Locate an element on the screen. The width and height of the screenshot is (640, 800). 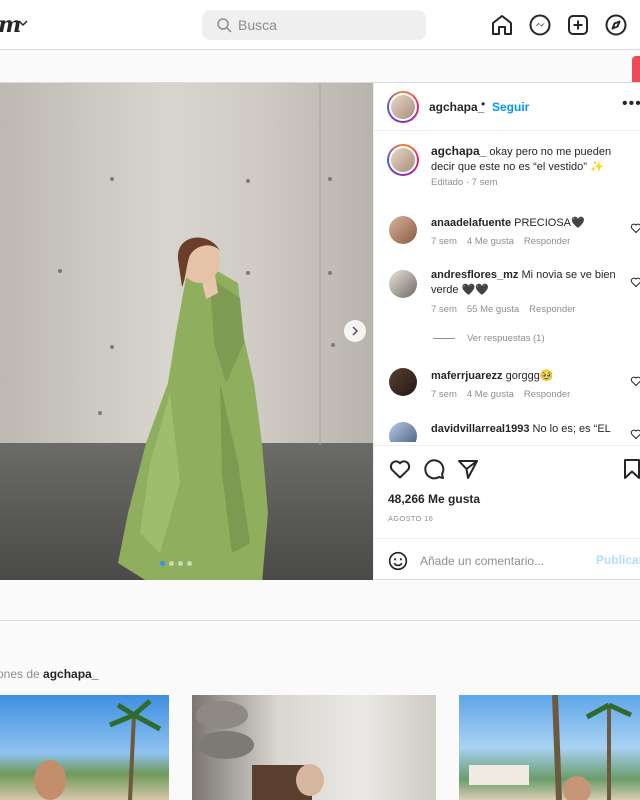
view-replies-button: Ver respuestas (1) is located at coordinates (489, 338).